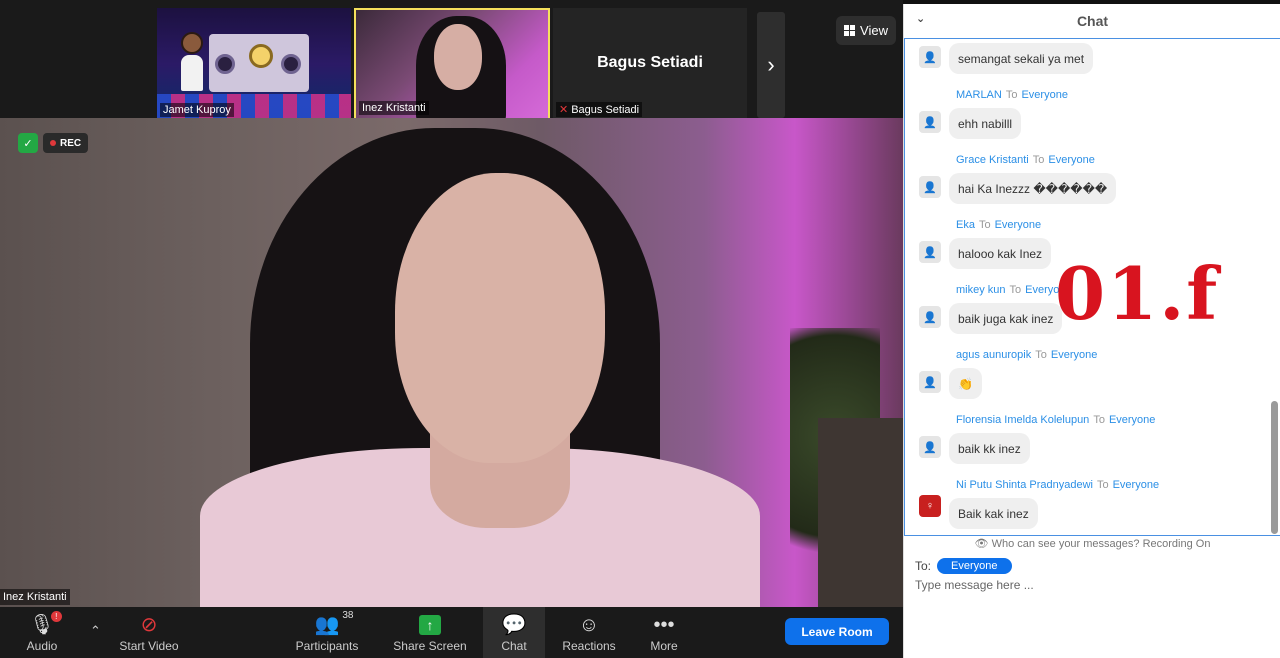 This screenshot has width=1280, height=658. I want to click on booth-logo, so click(261, 56).